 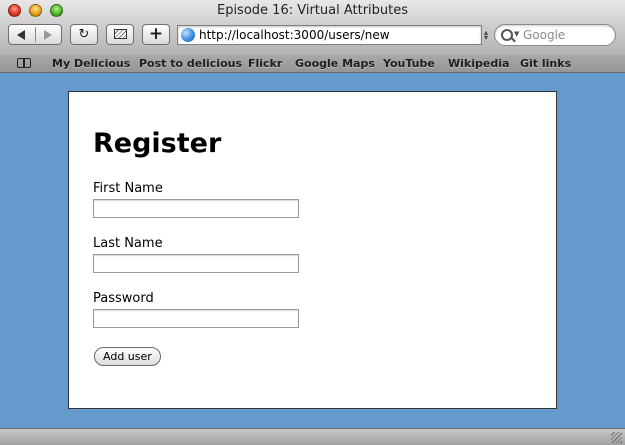 What do you see at coordinates (294, 35) in the screenshot?
I see `address-text: http://localhost:3000/users/new` at bounding box center [294, 35].